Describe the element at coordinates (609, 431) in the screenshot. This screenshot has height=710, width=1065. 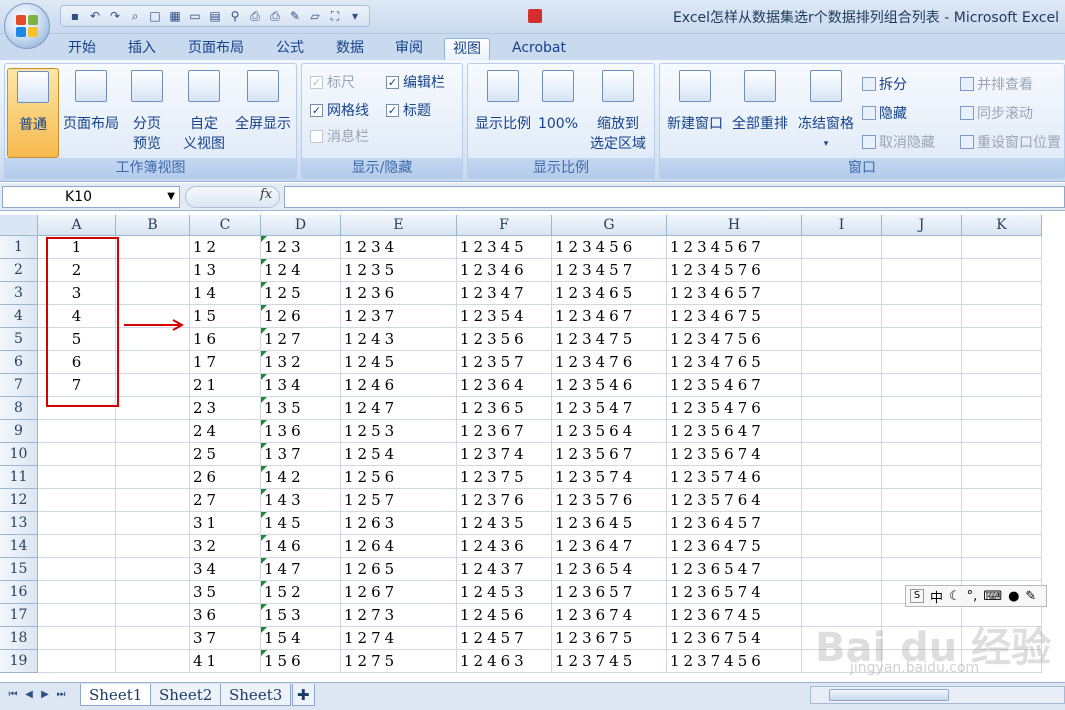
I see `cell-g9: 123564` at that location.